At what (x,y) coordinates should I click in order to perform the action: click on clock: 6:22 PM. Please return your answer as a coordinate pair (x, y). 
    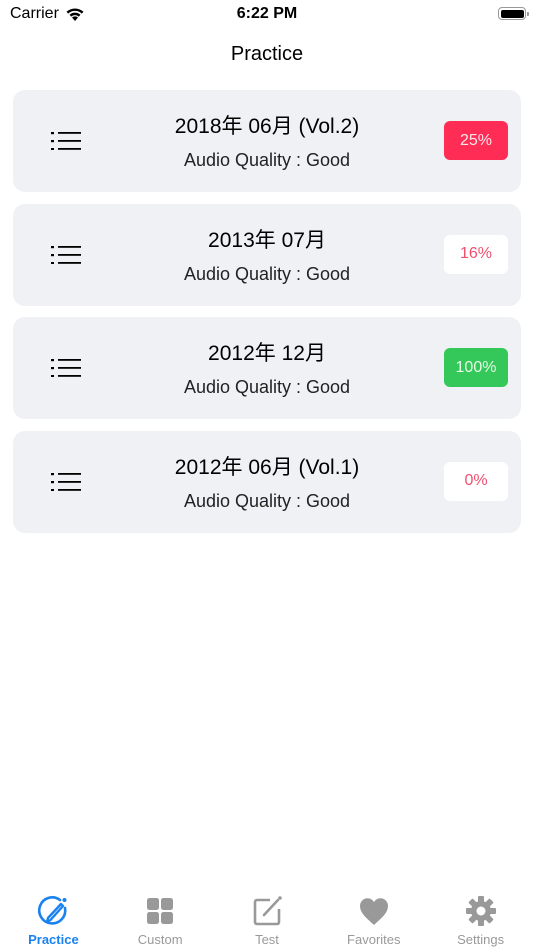
    Looking at the image, I should click on (267, 13).